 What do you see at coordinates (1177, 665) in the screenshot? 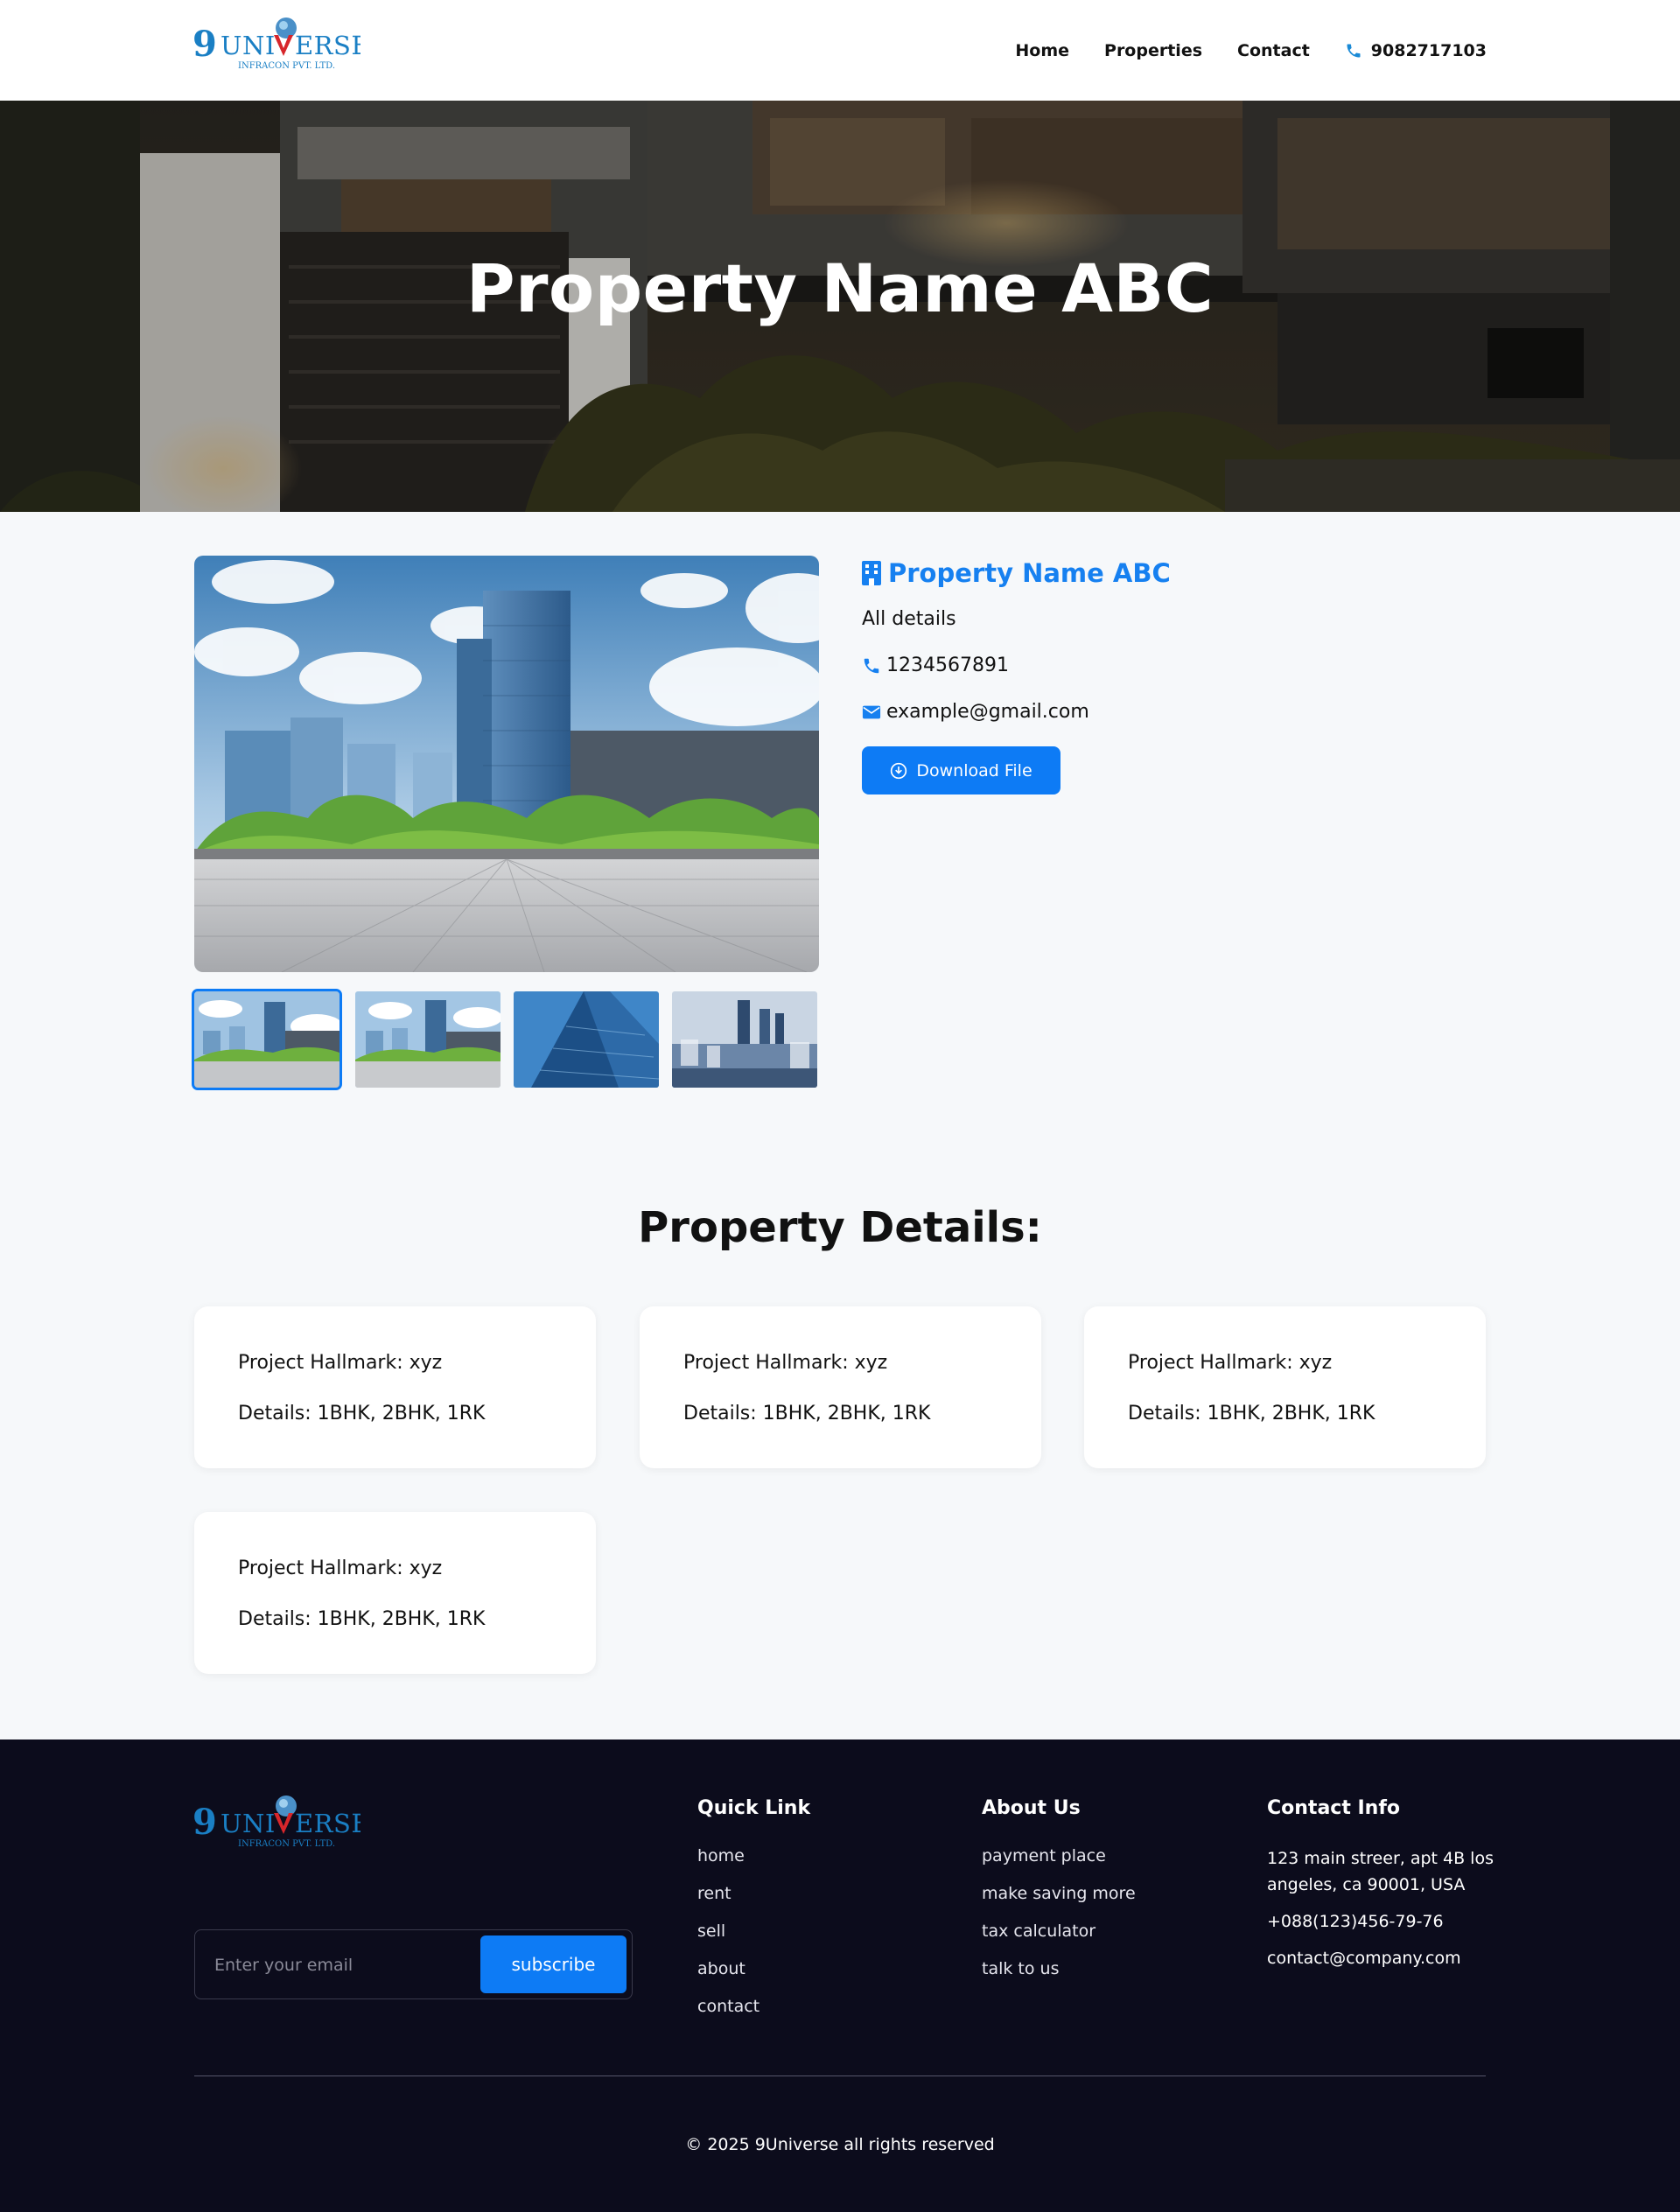
I see `property-phone: 1234567891` at bounding box center [1177, 665].